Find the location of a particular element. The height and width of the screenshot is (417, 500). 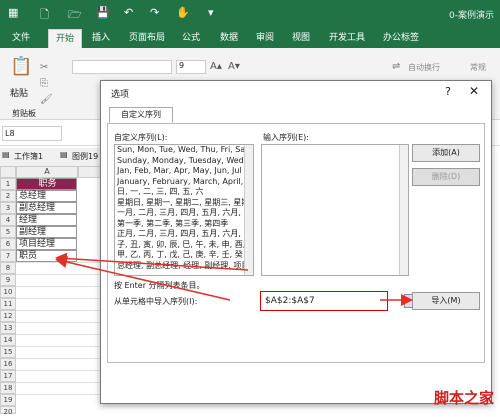

new-file-icon: 🗋 is located at coordinates (44, 15).